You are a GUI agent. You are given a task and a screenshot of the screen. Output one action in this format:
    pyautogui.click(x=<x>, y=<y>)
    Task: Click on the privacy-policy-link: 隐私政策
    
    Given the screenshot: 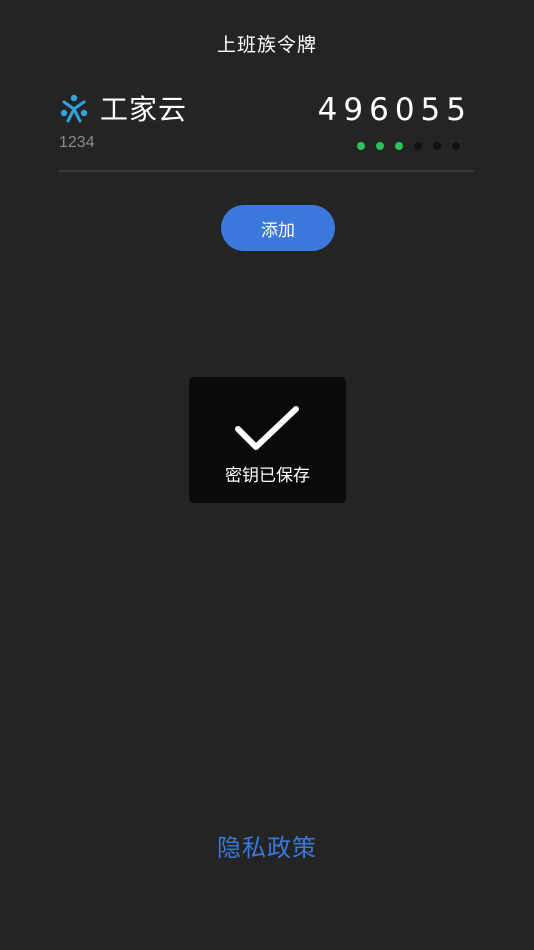 What is the action you would take?
    pyautogui.click(x=267, y=845)
    